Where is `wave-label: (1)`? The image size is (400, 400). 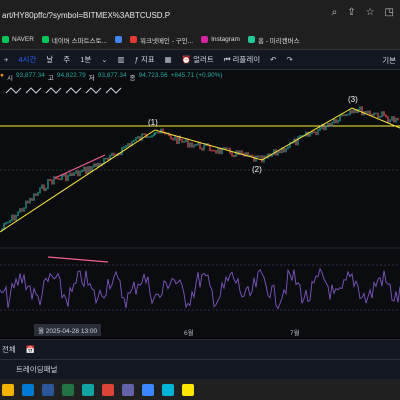 wave-label: (1) is located at coordinates (153, 122).